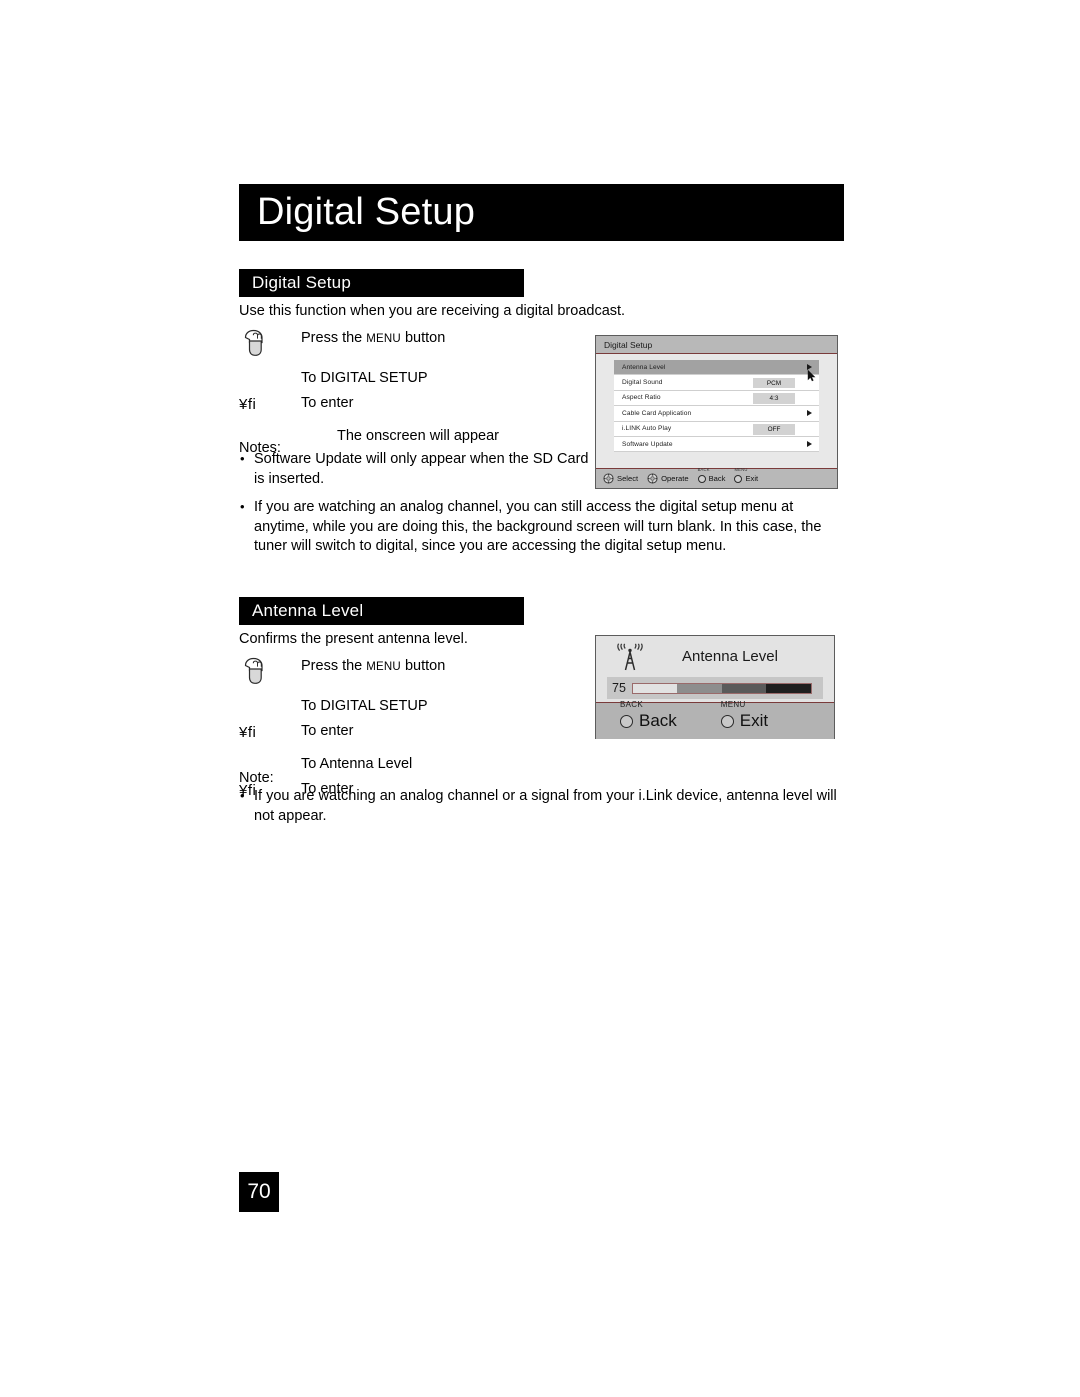  I want to click on step-text-to-antenna-level: To Antenna Level, so click(357, 764).